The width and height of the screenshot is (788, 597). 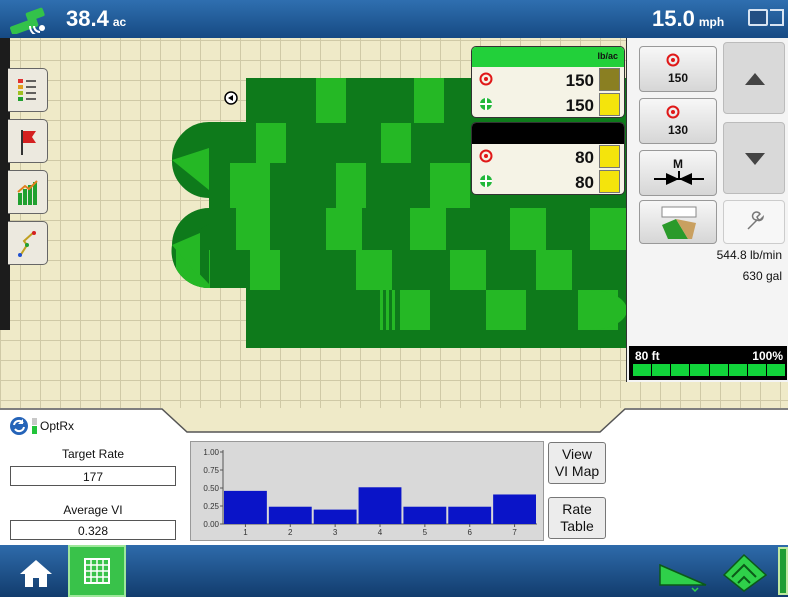 What do you see at coordinates (245, 532) in the screenshot?
I see `x-tick-label: 1` at bounding box center [245, 532].